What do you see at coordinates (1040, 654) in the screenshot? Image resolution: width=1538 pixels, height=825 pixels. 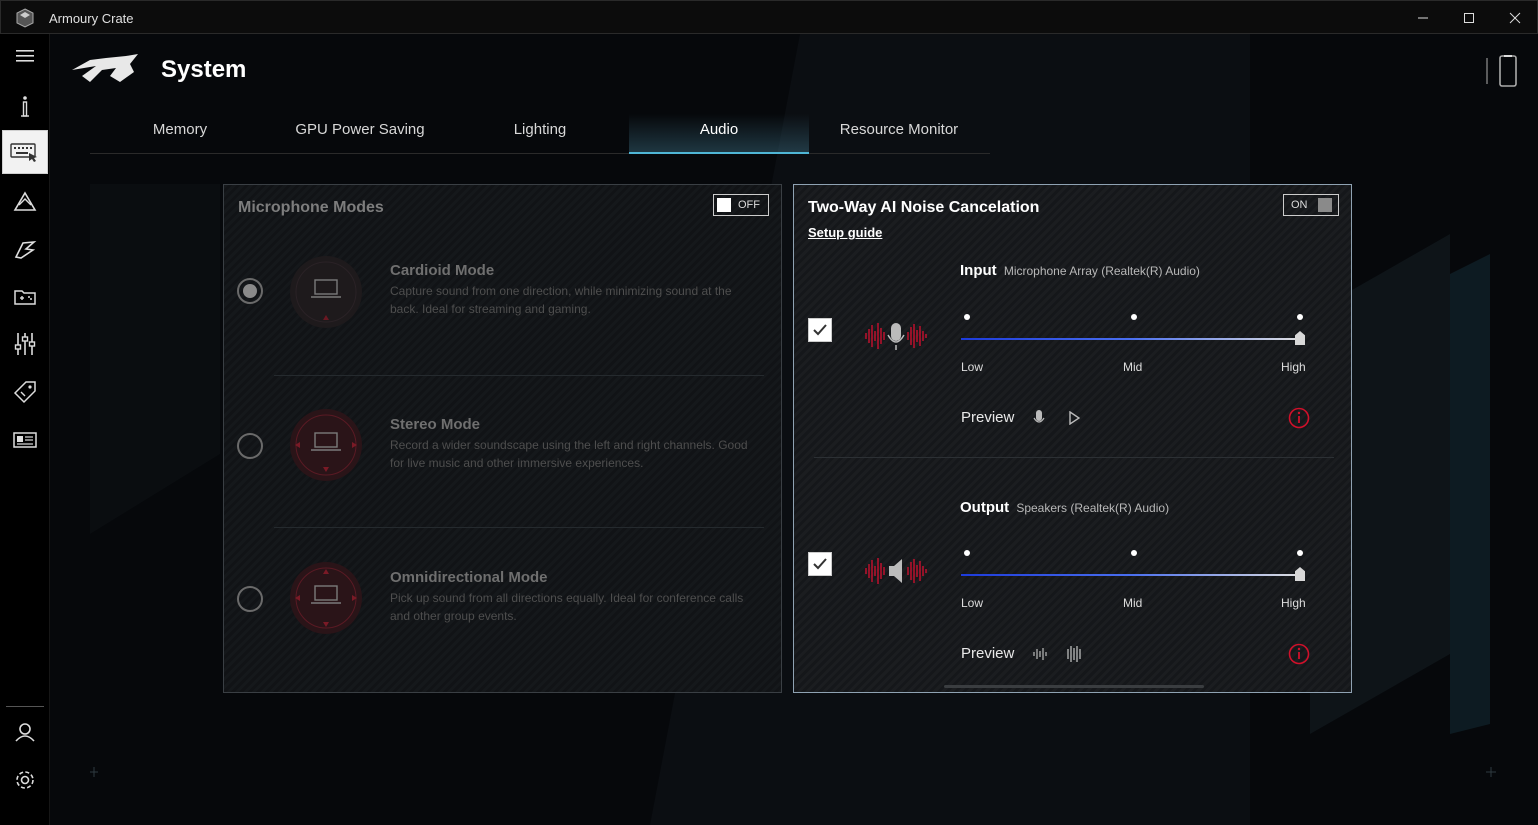 I see `noisy-audio-icon` at bounding box center [1040, 654].